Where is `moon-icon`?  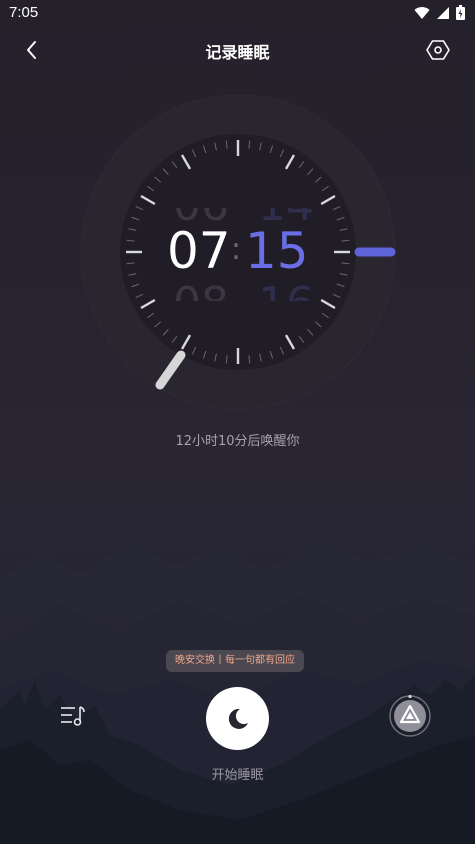 moon-icon is located at coordinates (238, 718).